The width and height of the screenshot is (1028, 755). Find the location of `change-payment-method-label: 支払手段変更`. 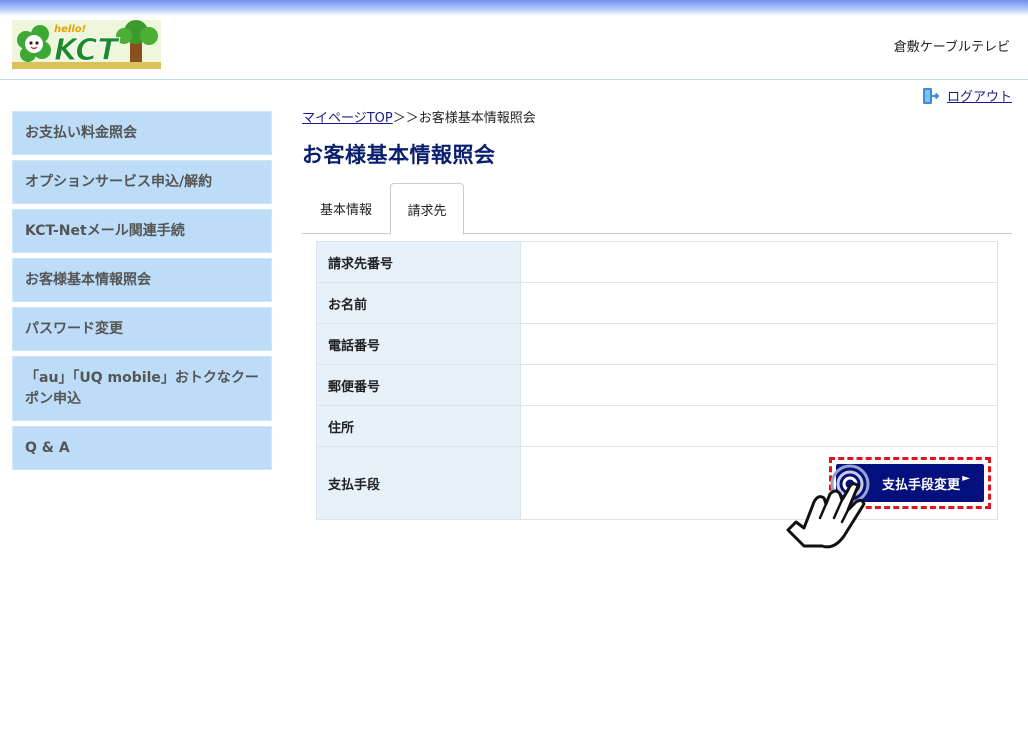

change-payment-method-label: 支払手段変更 is located at coordinates (920, 485).